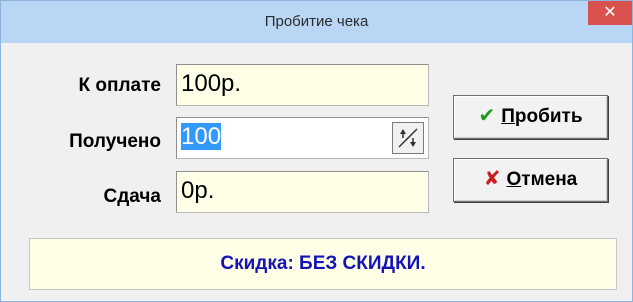  What do you see at coordinates (198, 190) in the screenshot?
I see `change-value: 0р.` at bounding box center [198, 190].